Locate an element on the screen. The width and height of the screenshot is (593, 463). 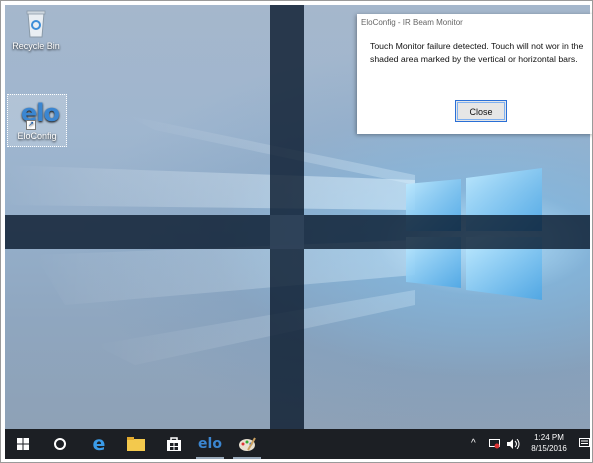
file-explorer-icon is located at coordinates (136, 444).